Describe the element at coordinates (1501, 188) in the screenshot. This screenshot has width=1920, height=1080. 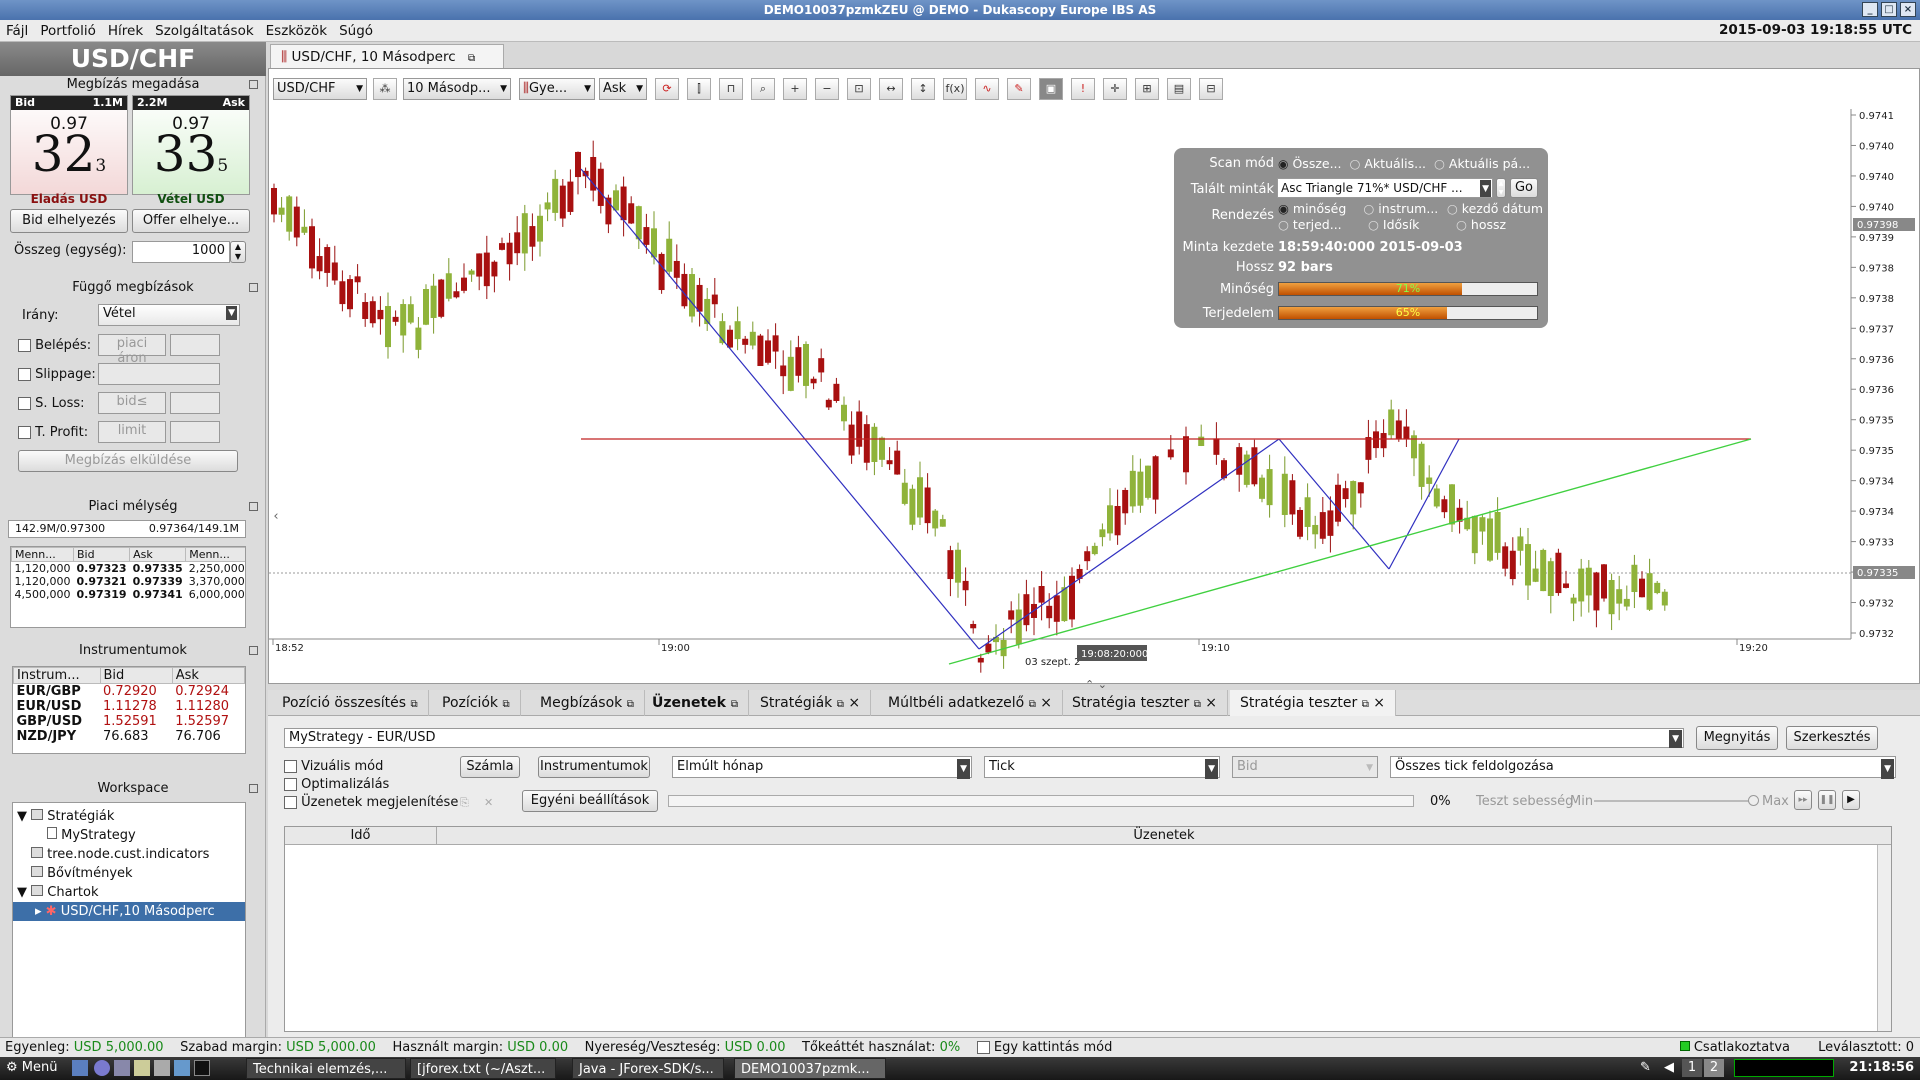
I see `pattern-stepper: ▲ ▼` at that location.